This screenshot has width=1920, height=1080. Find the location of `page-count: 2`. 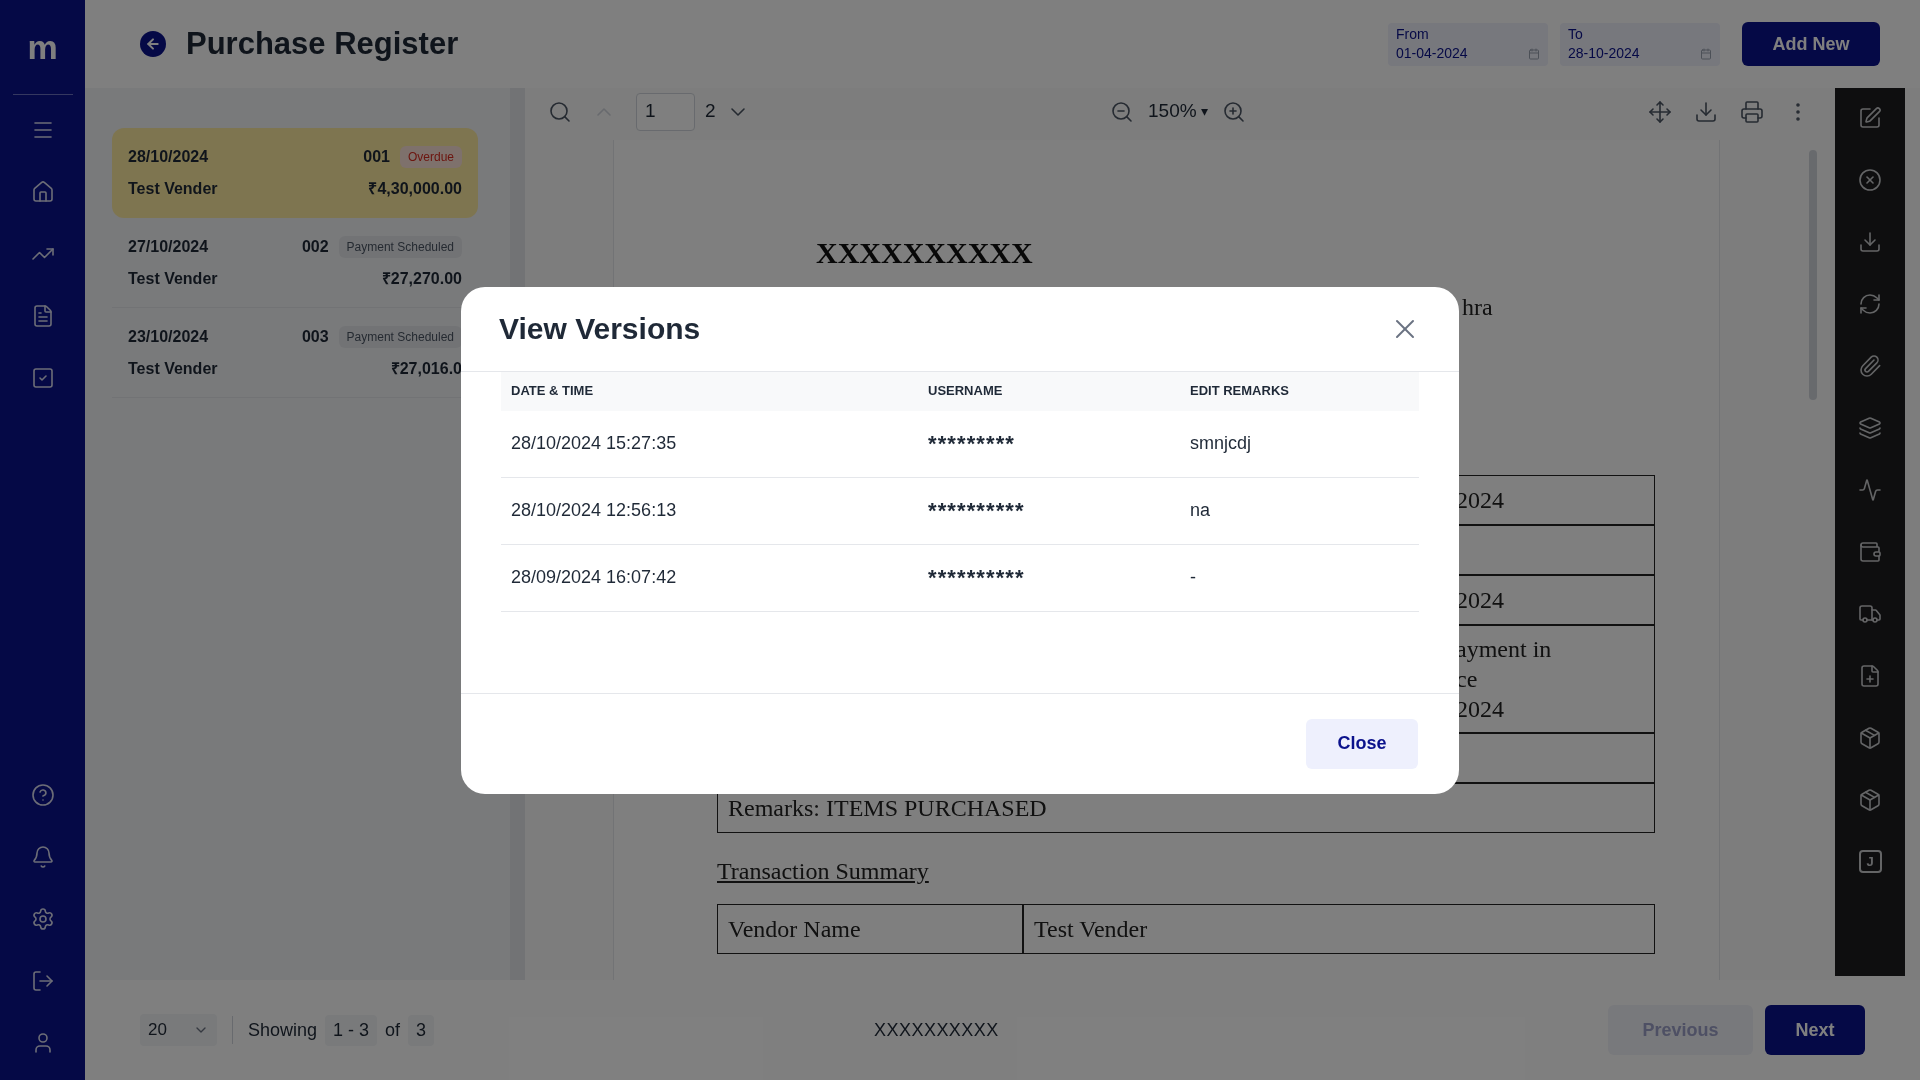

page-count: 2 is located at coordinates (710, 111).